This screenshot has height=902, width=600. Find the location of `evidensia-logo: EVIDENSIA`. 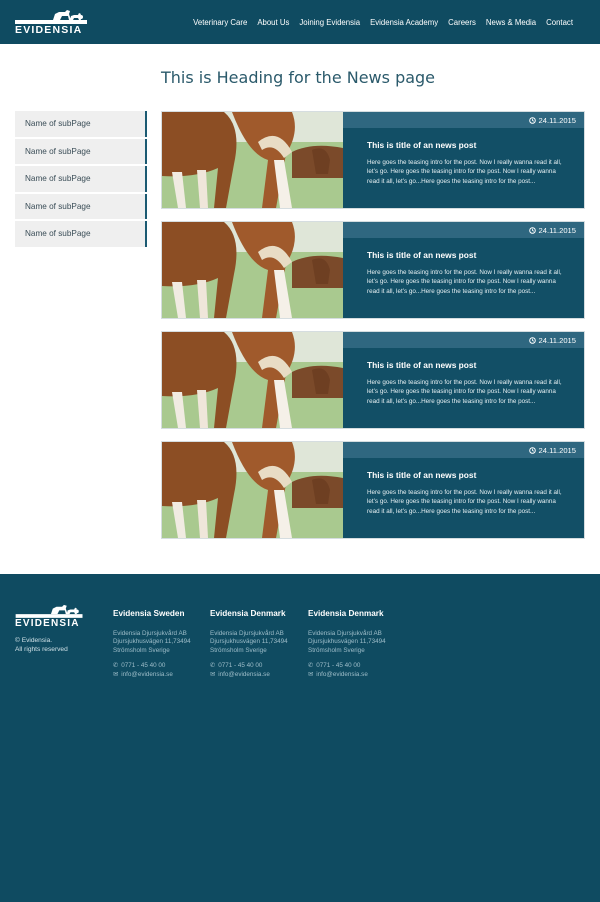

evidensia-logo: EVIDENSIA is located at coordinates (52, 22).